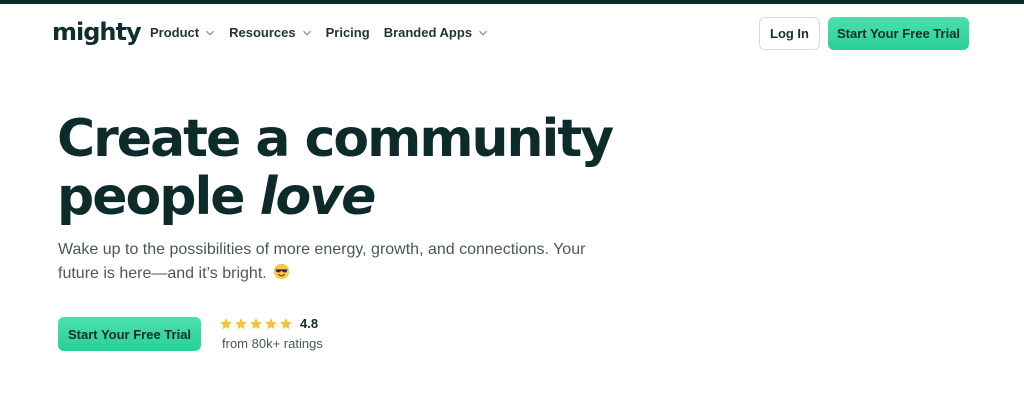  I want to click on nav-item-product: Product, so click(182, 32).